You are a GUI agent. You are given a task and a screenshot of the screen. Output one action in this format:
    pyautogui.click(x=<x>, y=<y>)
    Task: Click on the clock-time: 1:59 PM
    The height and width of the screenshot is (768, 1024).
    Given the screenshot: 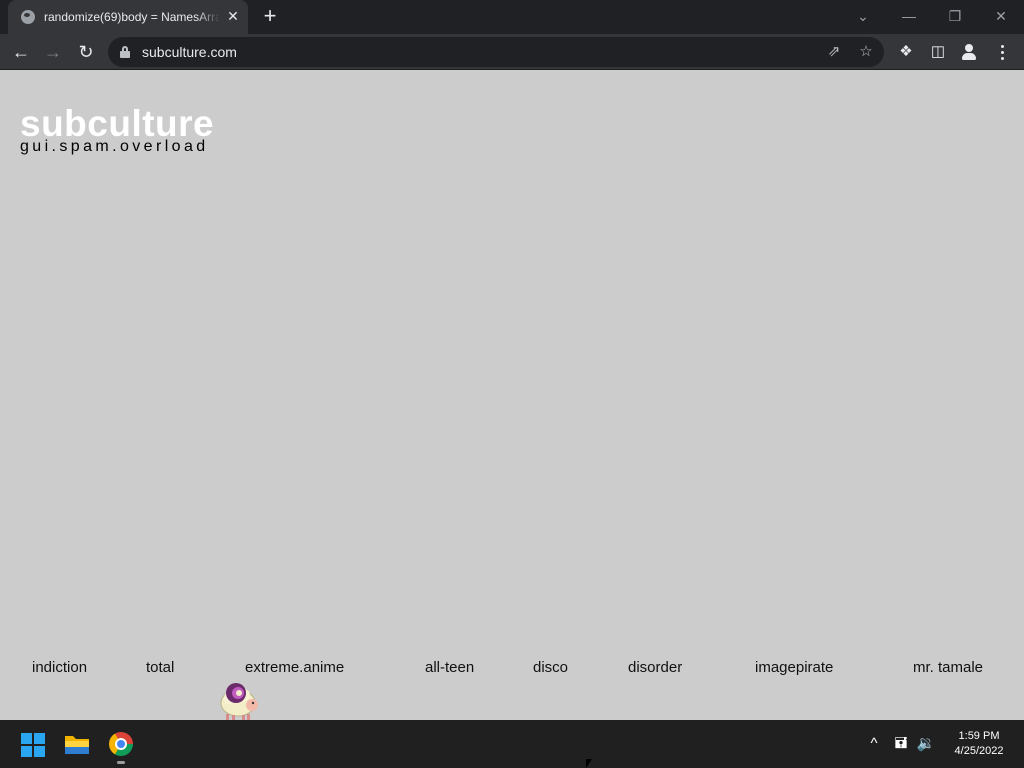 What is the action you would take?
    pyautogui.click(x=979, y=736)
    